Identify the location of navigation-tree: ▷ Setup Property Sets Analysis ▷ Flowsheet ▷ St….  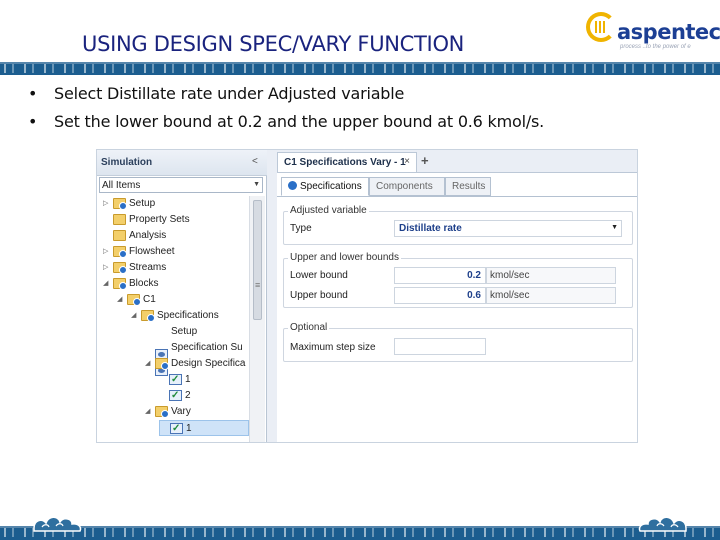
(173, 319).